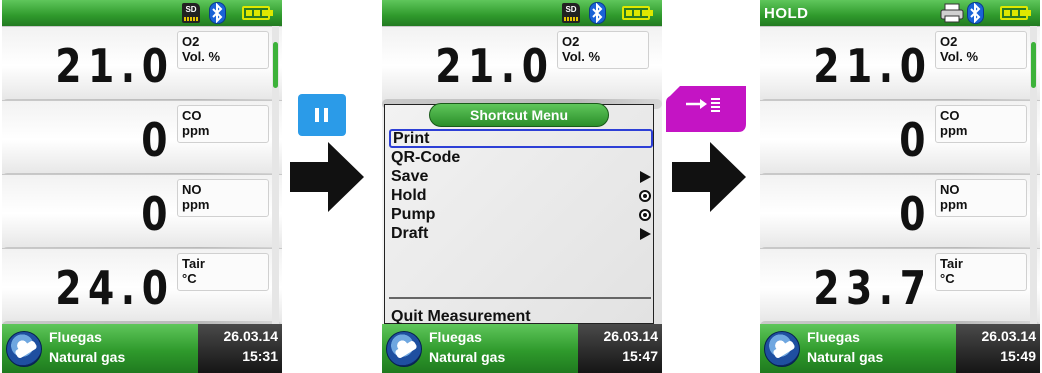  Describe the element at coordinates (640, 356) in the screenshot. I see `time: 15:47` at that location.